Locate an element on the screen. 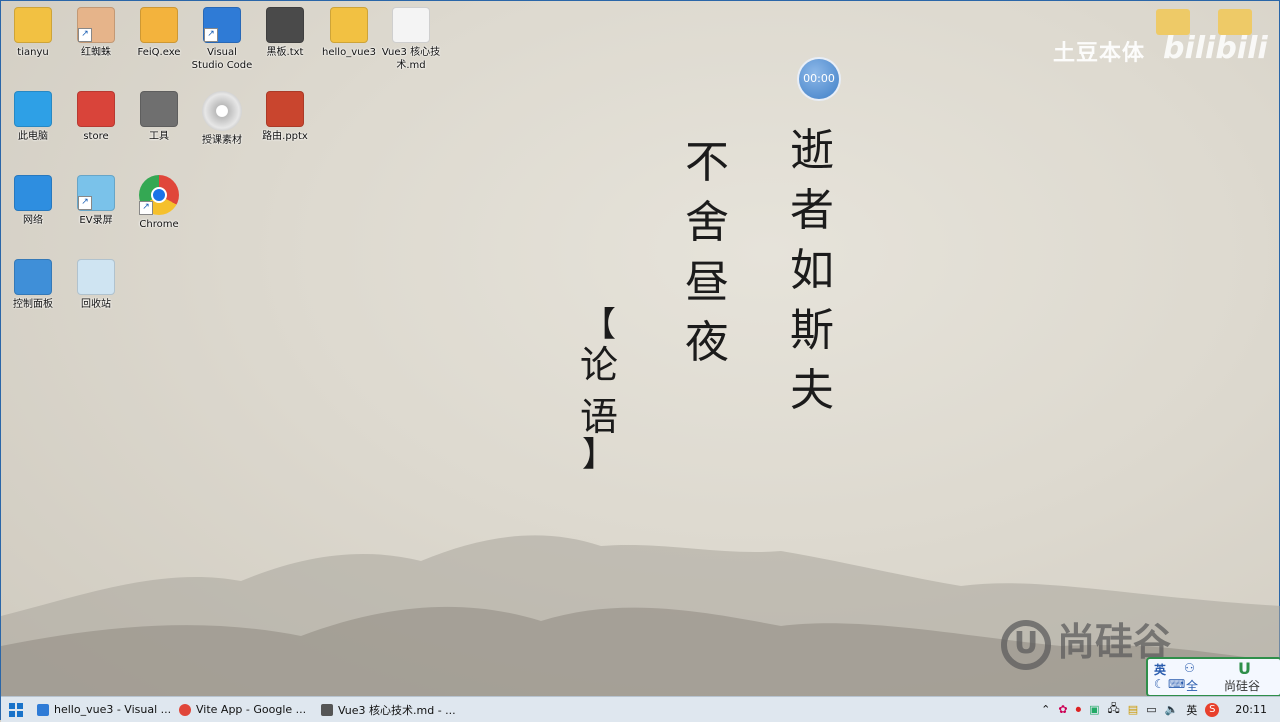 The image size is (1280, 722). store-icon is located at coordinates (96, 109).